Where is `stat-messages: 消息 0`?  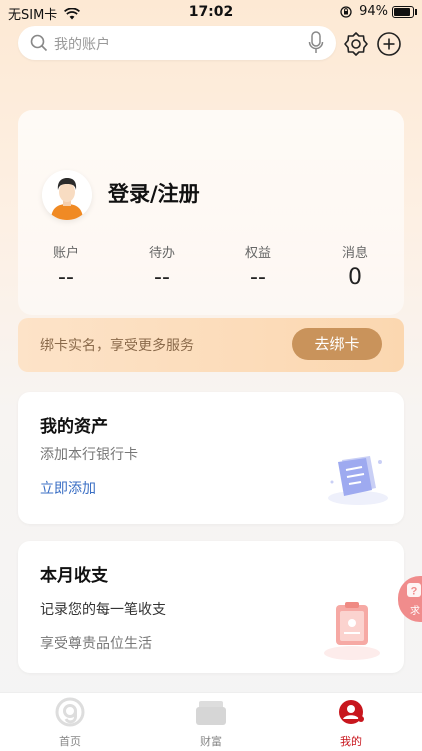
stat-messages: 消息 0 is located at coordinates (355, 266).